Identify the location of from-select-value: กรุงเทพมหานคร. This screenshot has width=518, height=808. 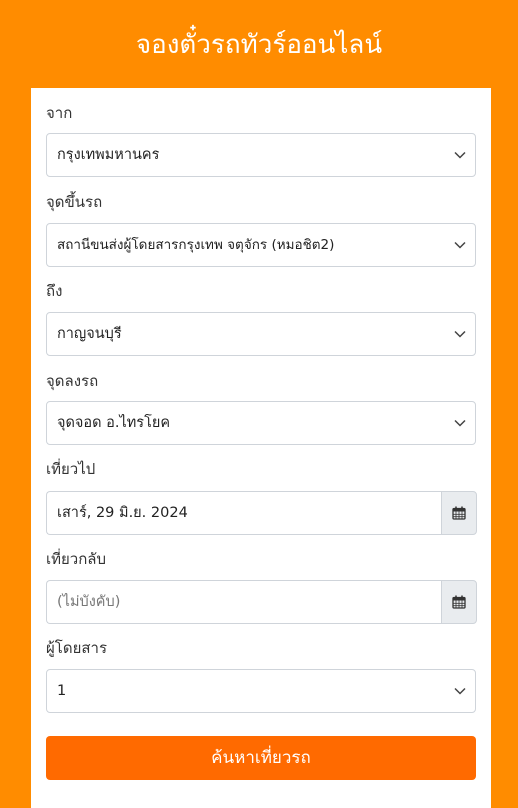
(108, 155).